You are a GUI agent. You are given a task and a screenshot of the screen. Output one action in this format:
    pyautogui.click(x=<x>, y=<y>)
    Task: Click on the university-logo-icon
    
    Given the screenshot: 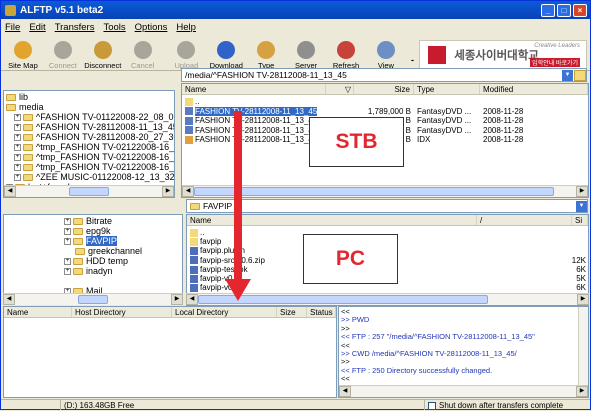 What is the action you would take?
    pyautogui.click(x=437, y=55)
    